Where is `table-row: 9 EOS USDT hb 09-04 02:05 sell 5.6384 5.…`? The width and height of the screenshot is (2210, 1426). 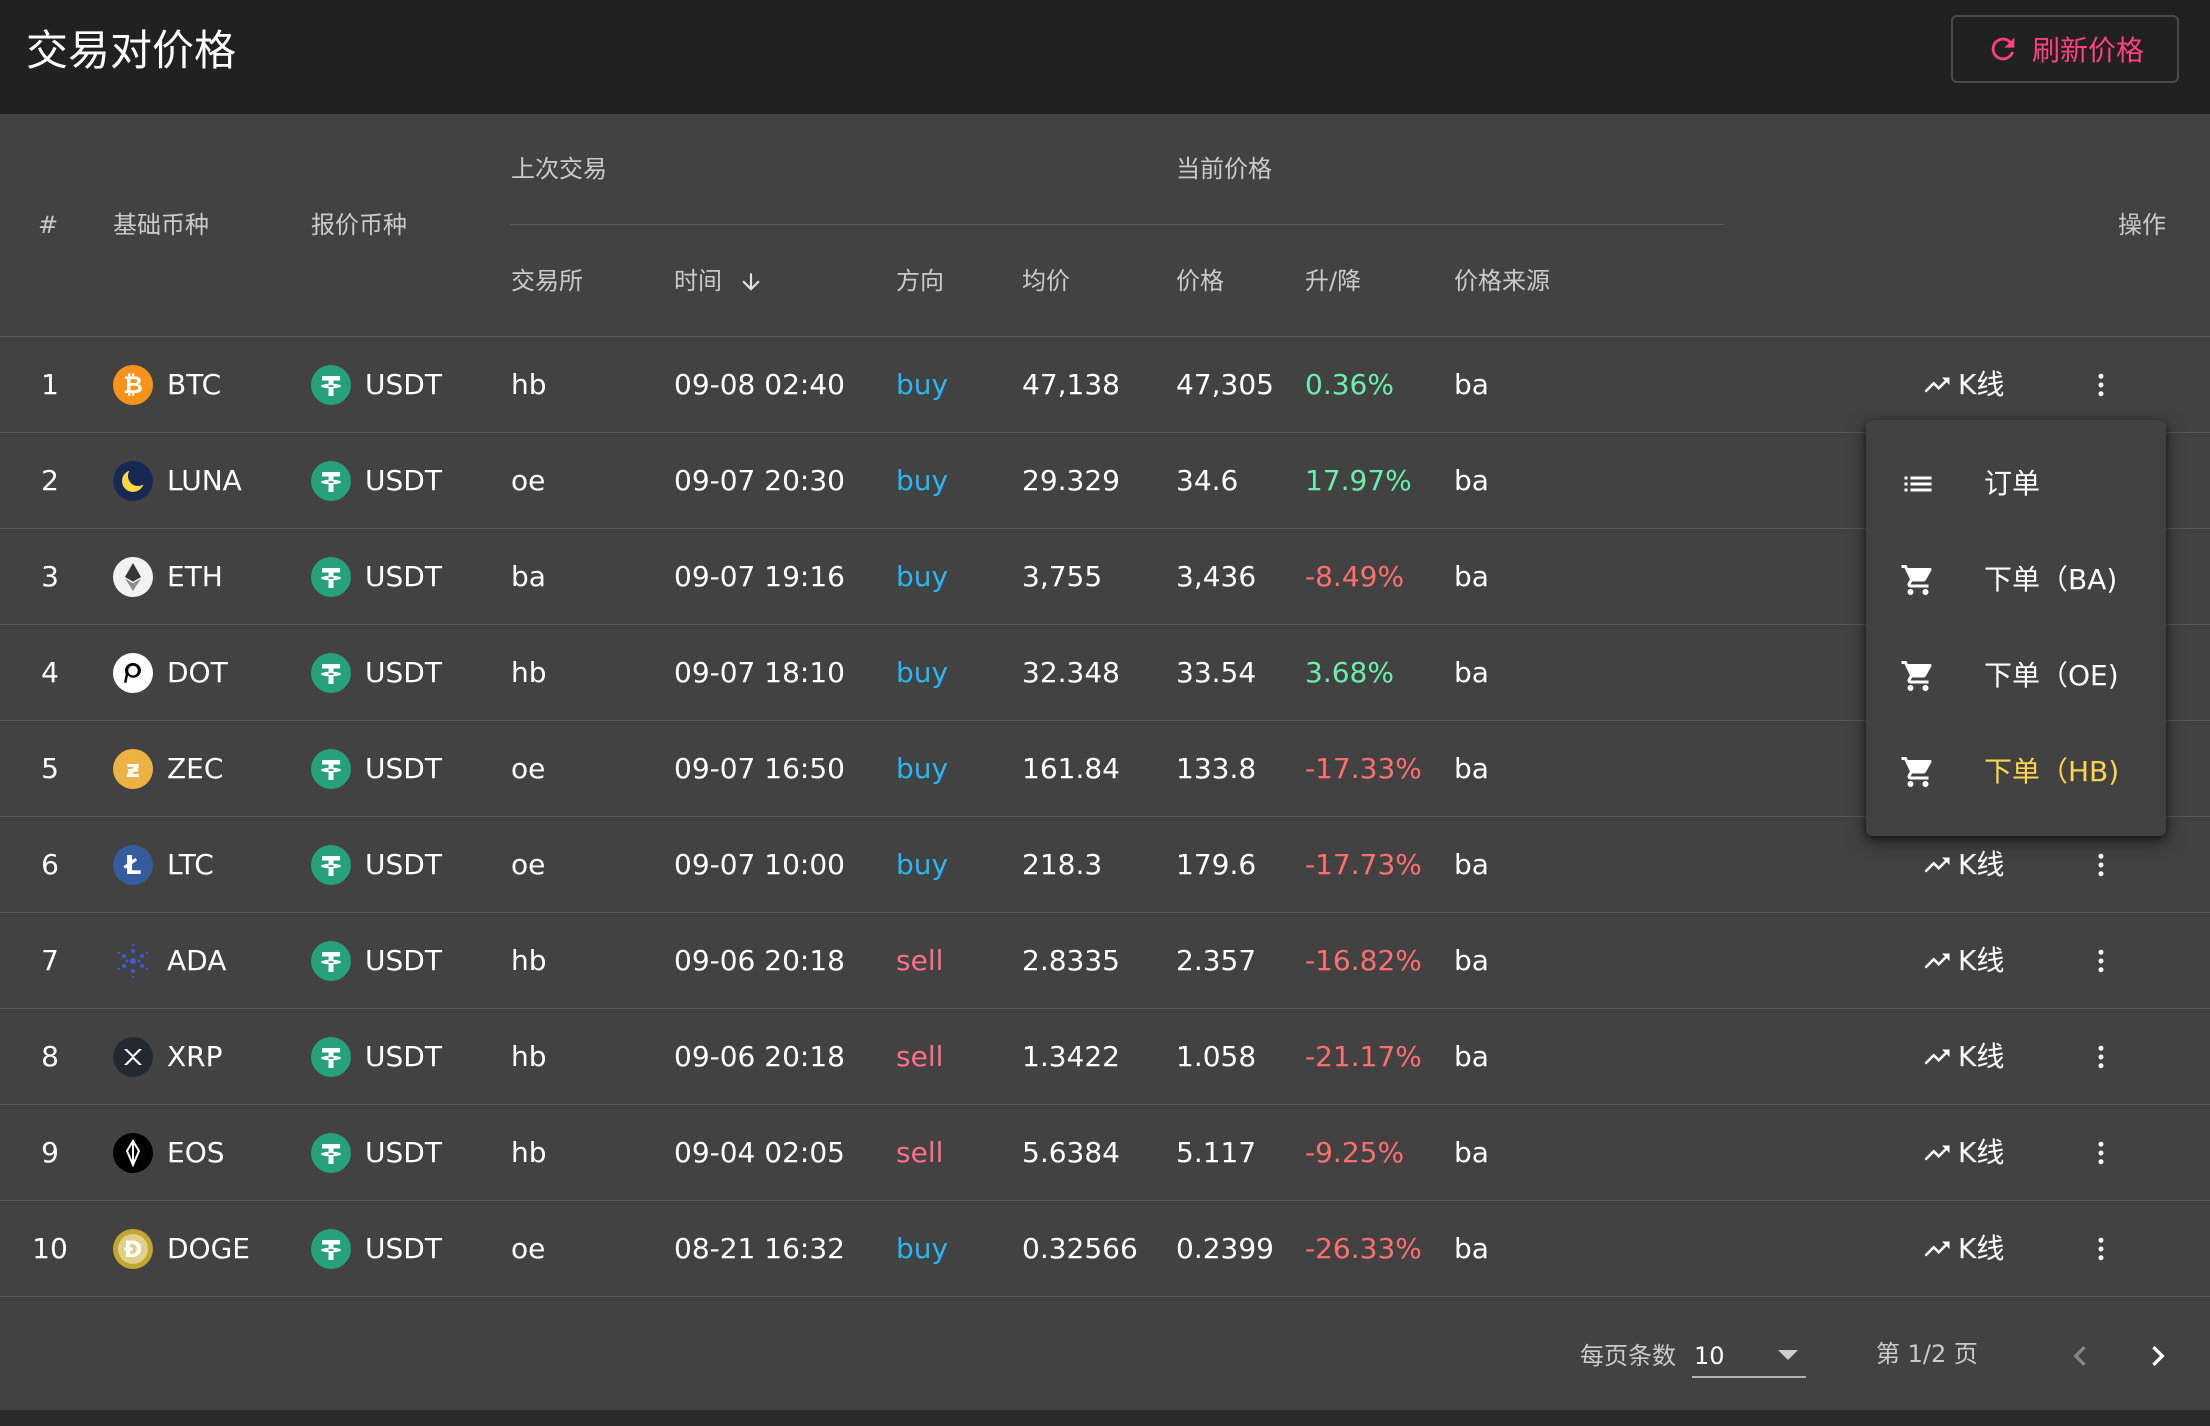
table-row: 9 EOS USDT hb 09-04 02:05 sell 5.6384 5.… is located at coordinates (1105, 1153).